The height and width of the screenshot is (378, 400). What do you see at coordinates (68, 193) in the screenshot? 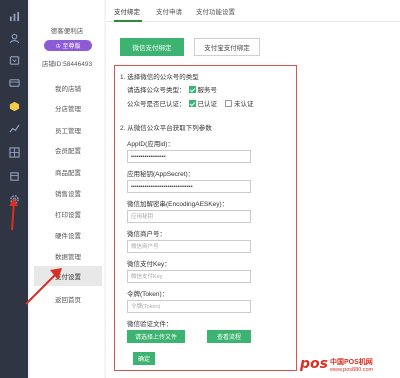
I see `sidebar-item-sales: 销售设置` at bounding box center [68, 193].